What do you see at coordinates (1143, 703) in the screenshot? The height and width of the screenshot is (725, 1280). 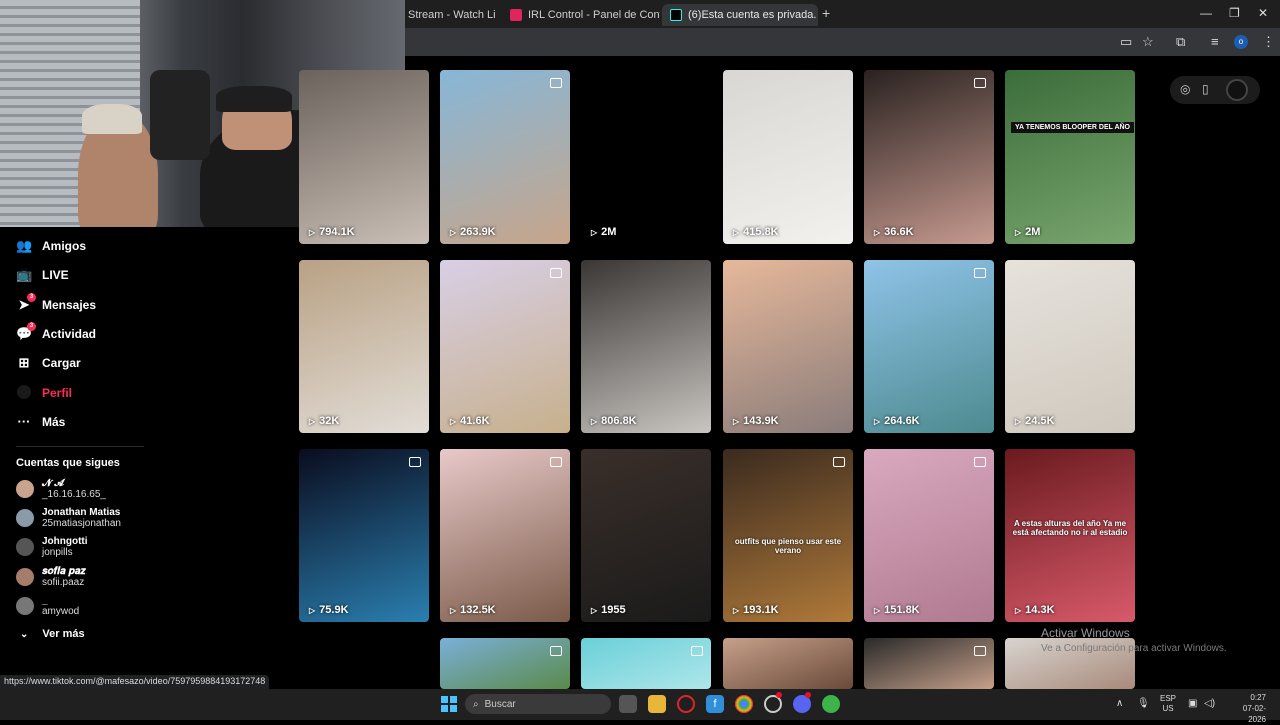 I see `microphone-icon: 🎙` at bounding box center [1143, 703].